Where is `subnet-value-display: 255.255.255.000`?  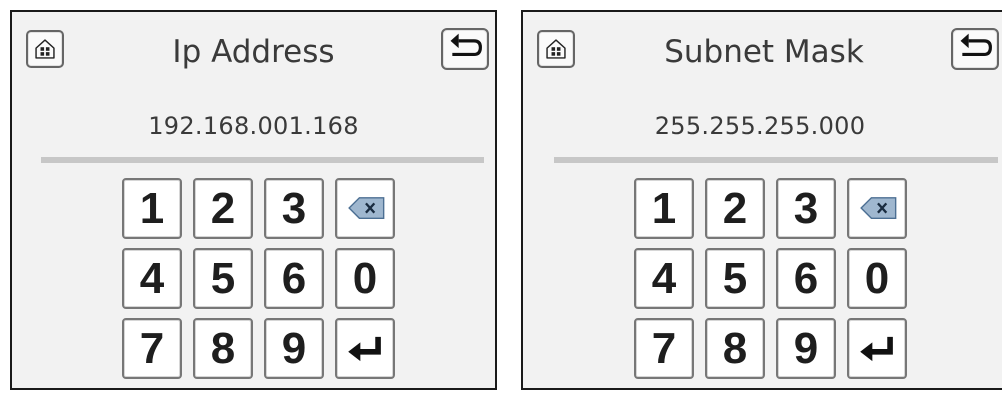 subnet-value-display: 255.255.255.000 is located at coordinates (760, 126).